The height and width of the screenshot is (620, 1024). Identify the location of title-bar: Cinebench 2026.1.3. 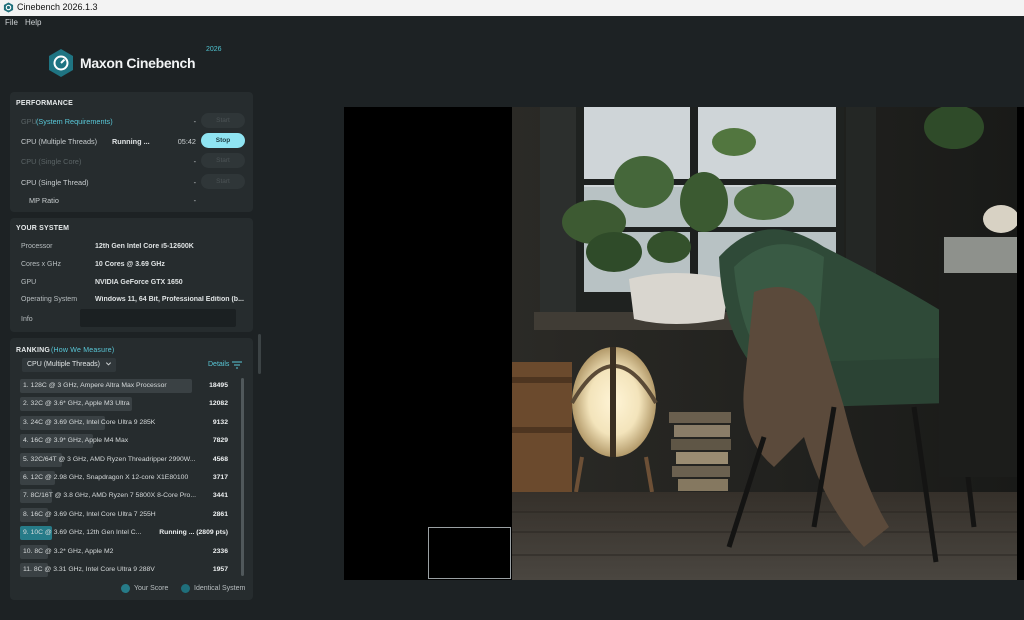
(512, 8).